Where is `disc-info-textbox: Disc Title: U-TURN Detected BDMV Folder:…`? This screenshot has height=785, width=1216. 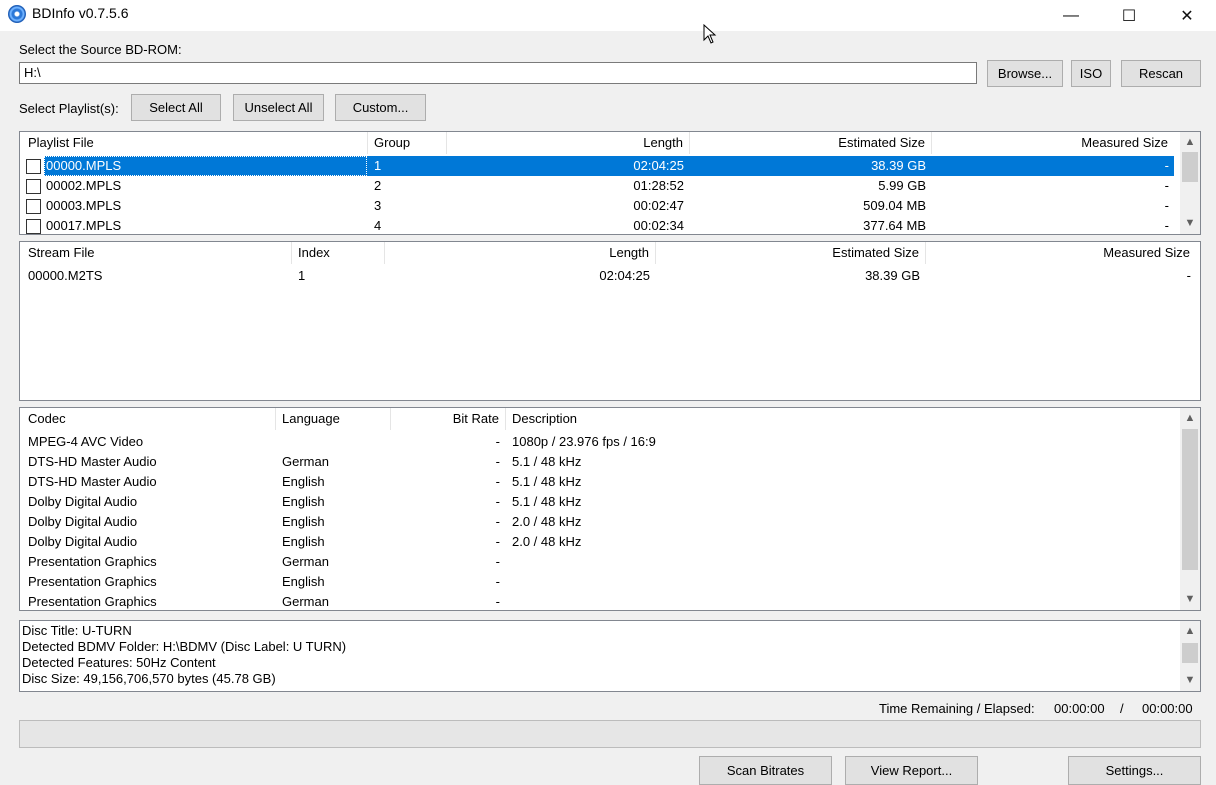
disc-info-textbox: Disc Title: U-TURN Detected BDMV Folder:… is located at coordinates (610, 656).